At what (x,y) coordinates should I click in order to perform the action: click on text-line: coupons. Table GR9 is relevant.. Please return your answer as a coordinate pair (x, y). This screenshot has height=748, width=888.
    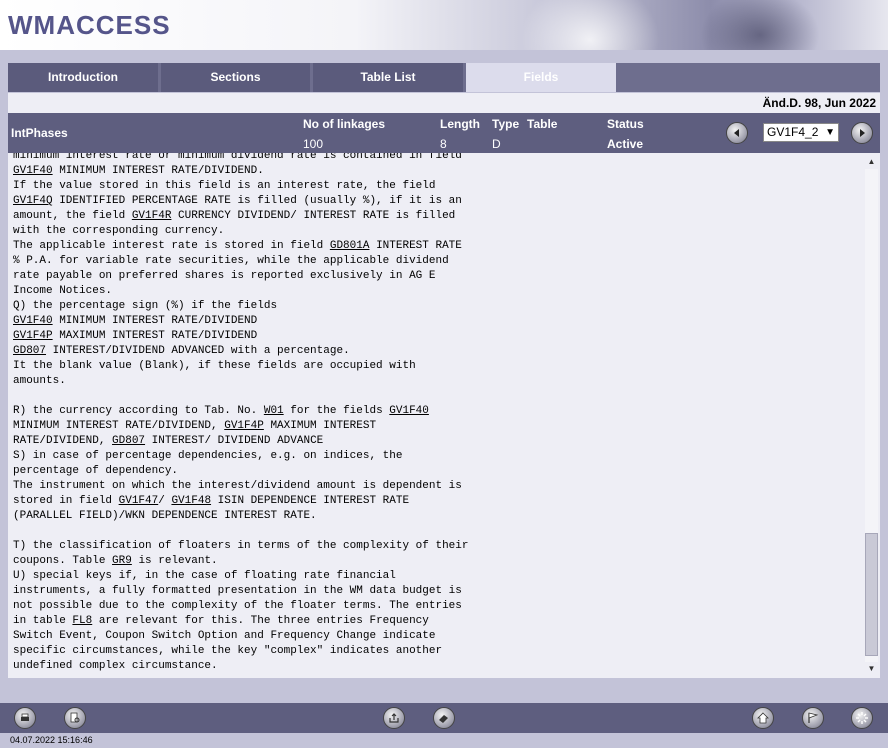
    Looking at the image, I should click on (115, 561).